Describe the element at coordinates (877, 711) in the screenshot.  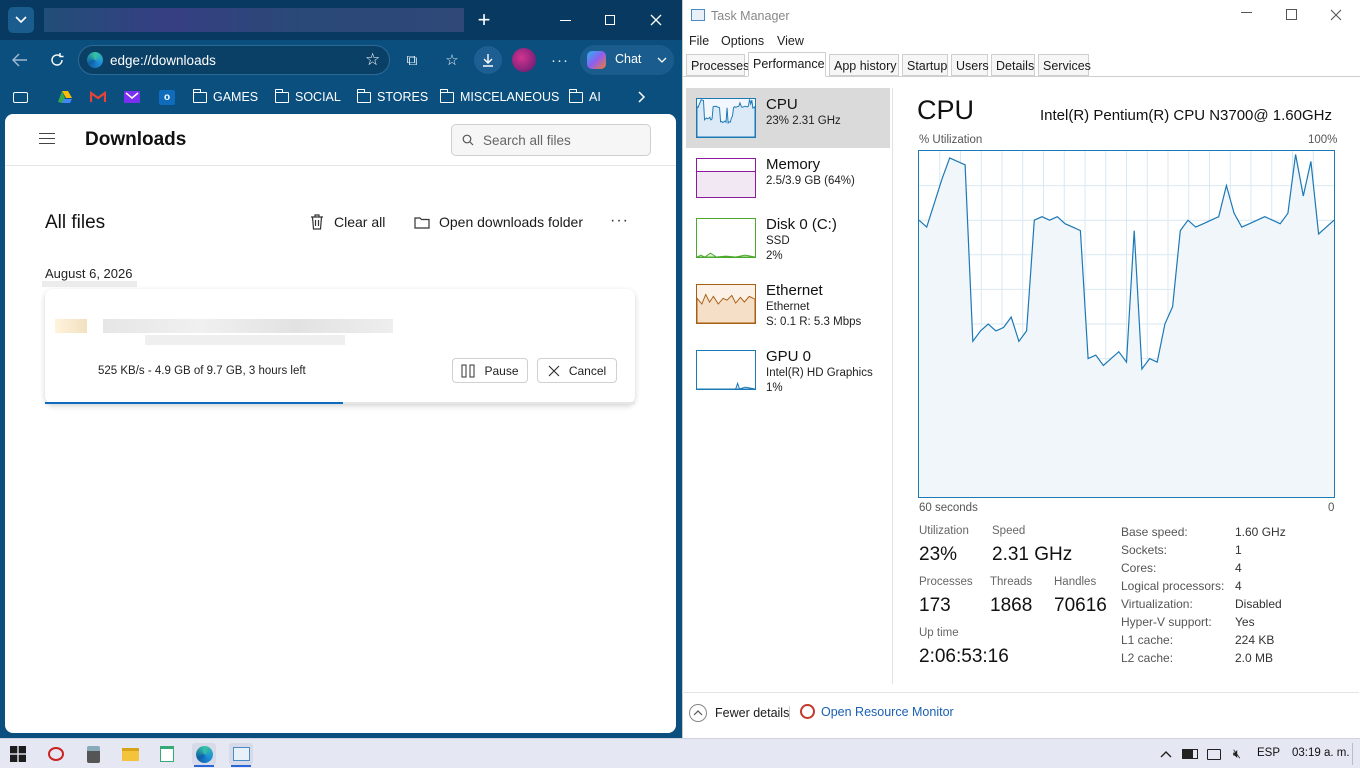
I see `open-resource-monitor-link: Open Resource Monitor` at that location.